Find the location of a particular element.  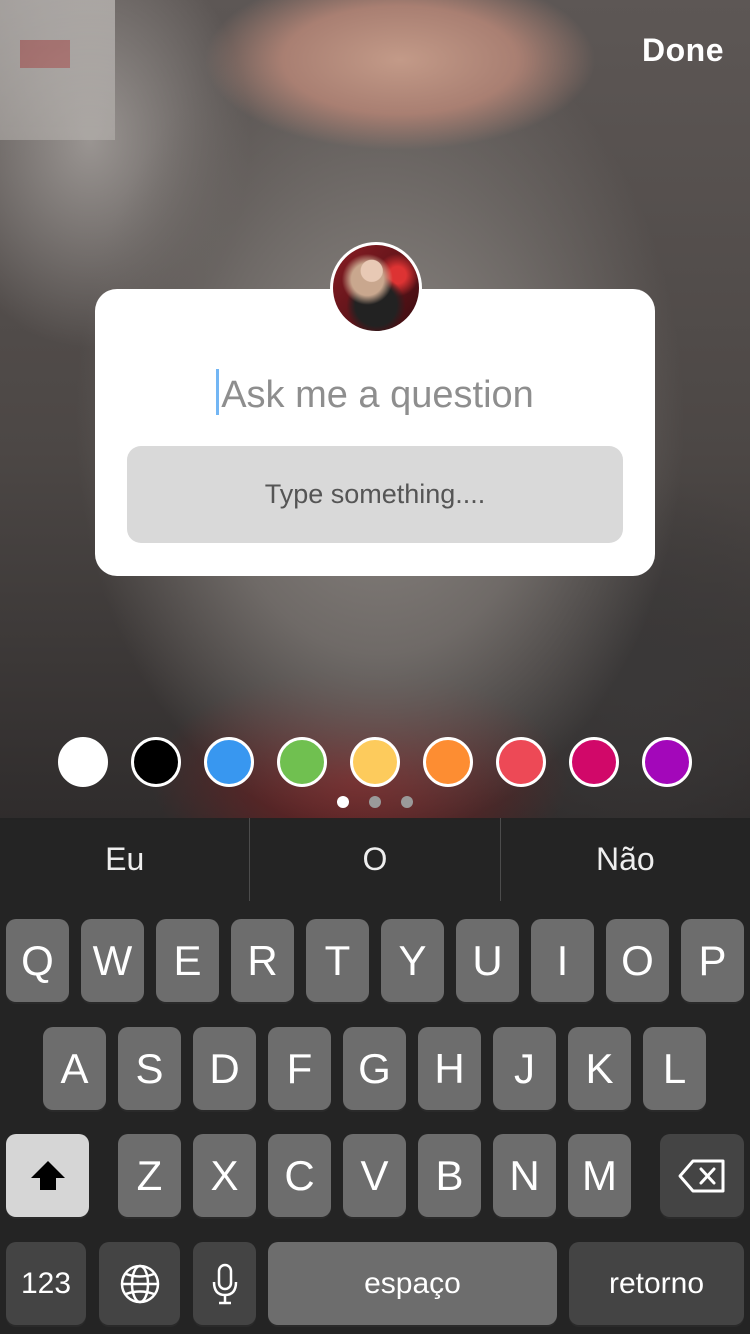

color-swatch-black is located at coordinates (156, 762).